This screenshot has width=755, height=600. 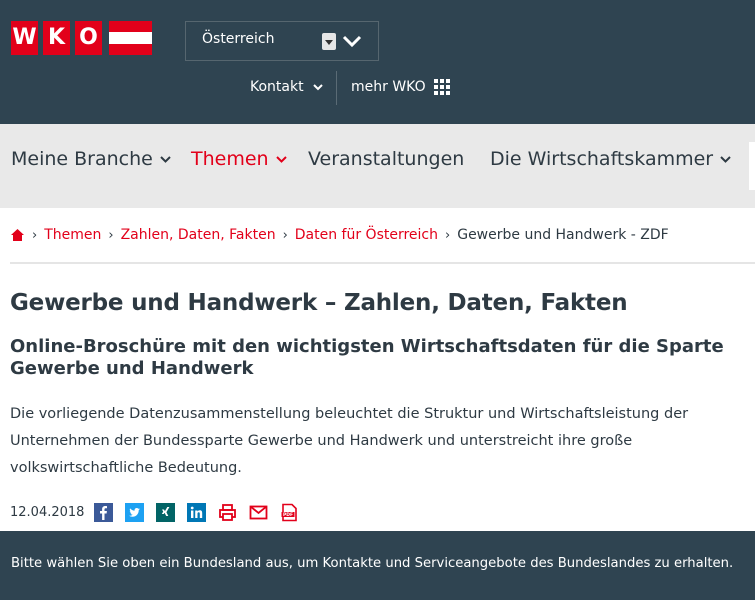 I want to click on nav-item-label: Veranstaltungen, so click(x=386, y=159).